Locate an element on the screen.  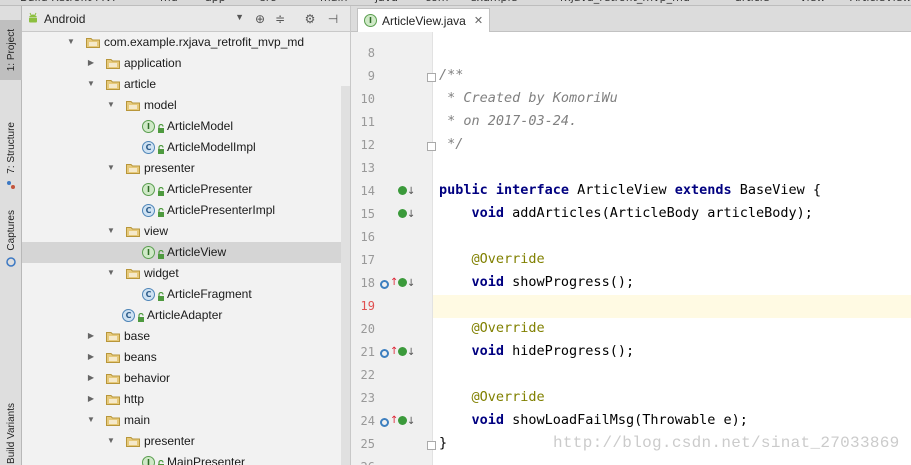
tree-item-articlepresenterimpl: C ArticlePresenterImpl is located at coordinates (186, 210).